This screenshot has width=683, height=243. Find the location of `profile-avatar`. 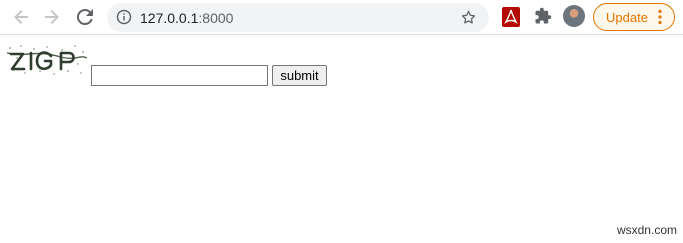

profile-avatar is located at coordinates (574, 16).